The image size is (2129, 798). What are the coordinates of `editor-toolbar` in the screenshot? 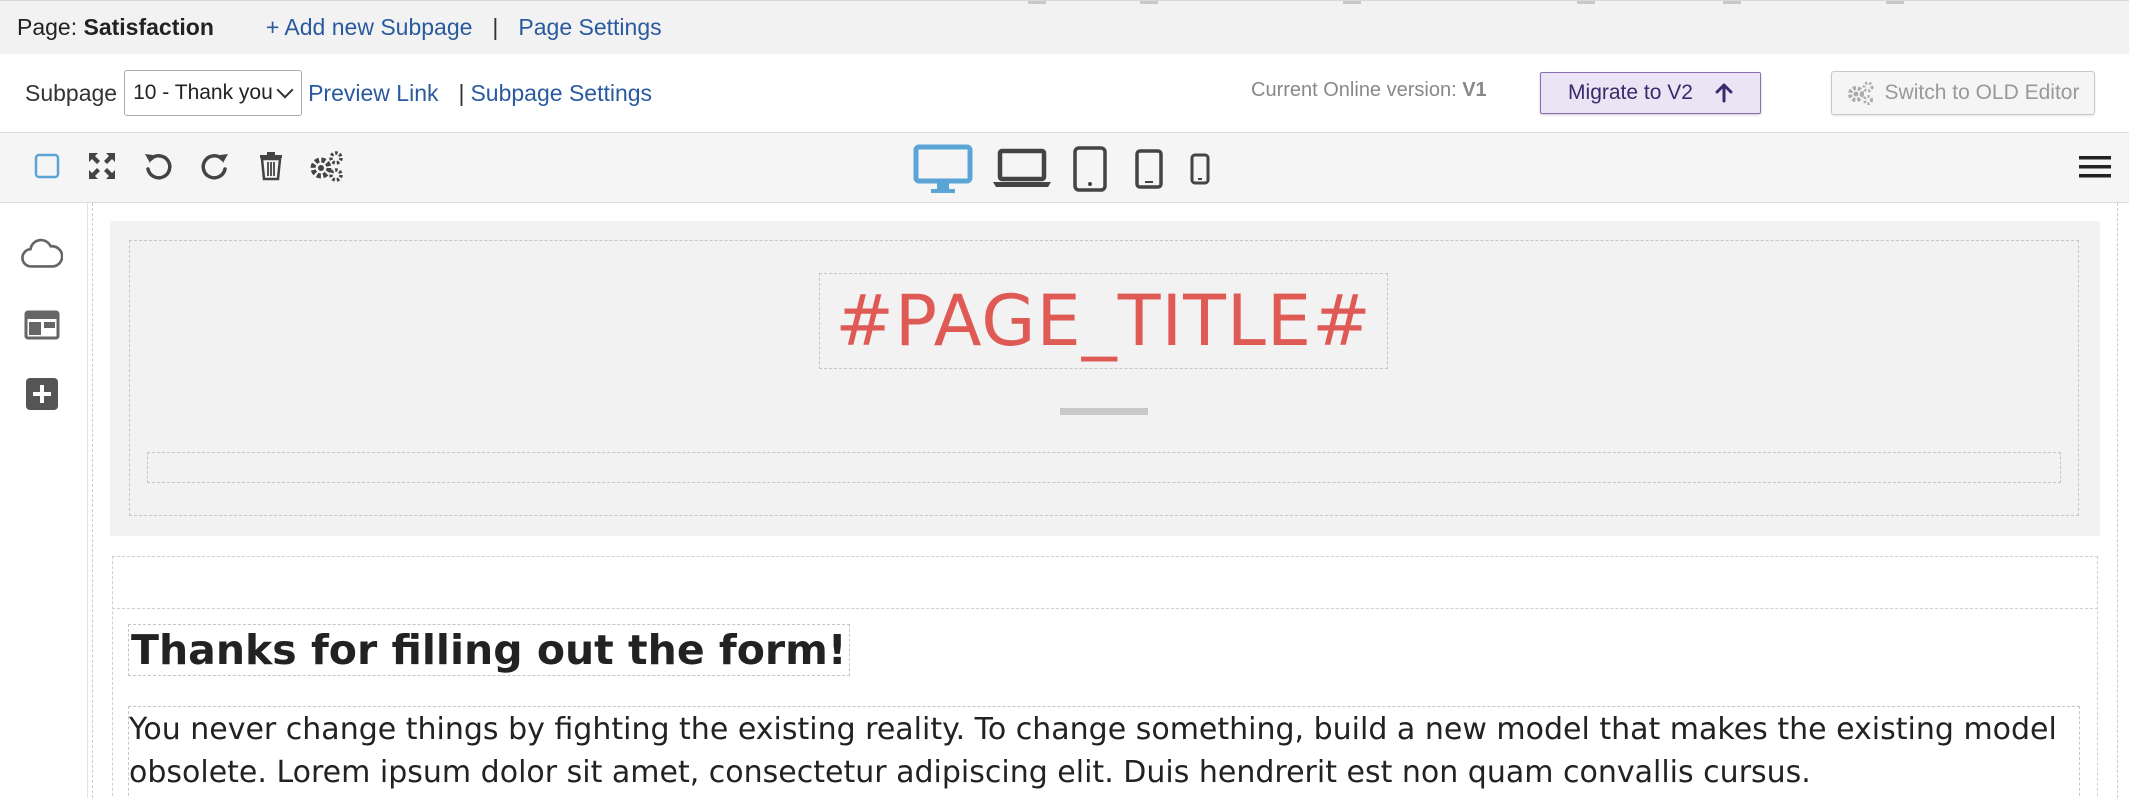 It's located at (1064, 168).